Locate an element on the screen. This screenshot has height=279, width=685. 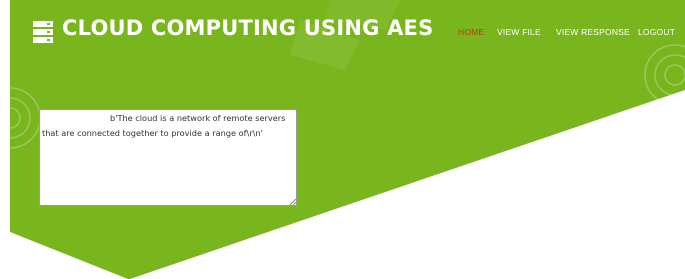
nav-logout-link: LOGOUT is located at coordinates (656, 32).